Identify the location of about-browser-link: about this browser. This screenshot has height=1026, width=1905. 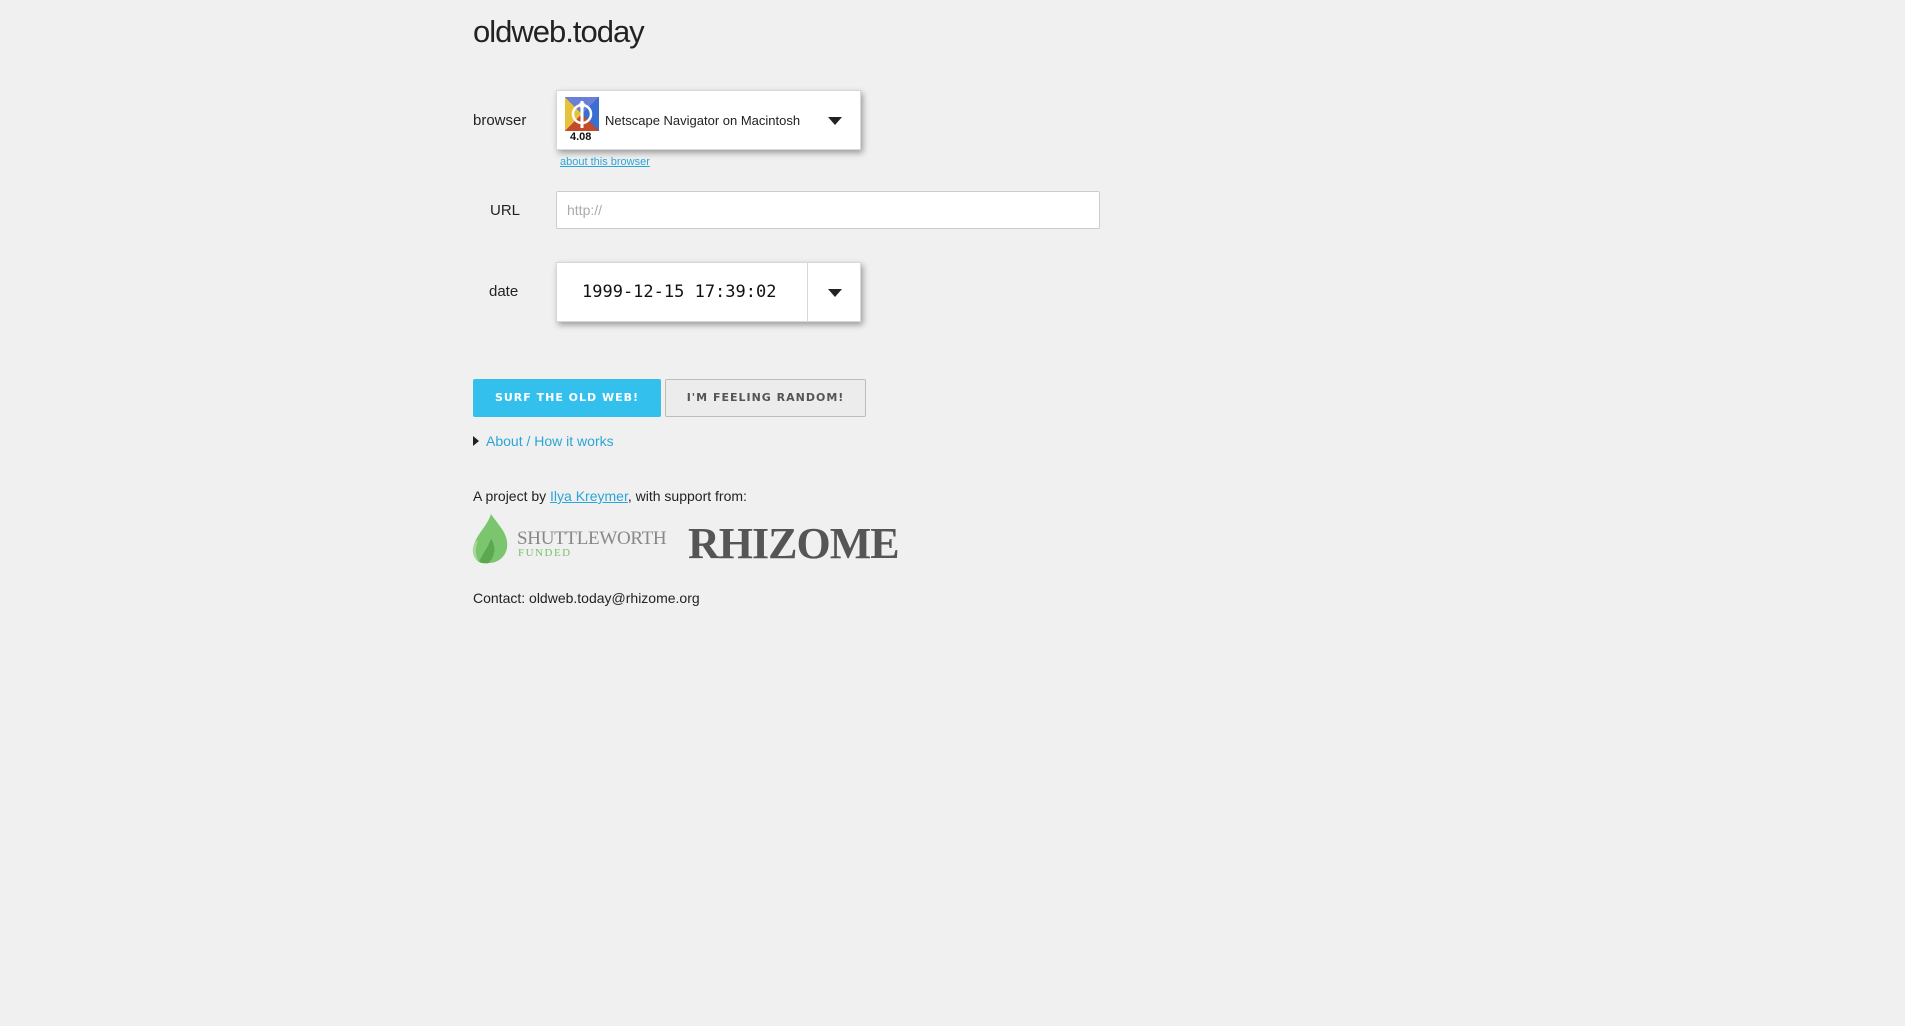
(605, 162).